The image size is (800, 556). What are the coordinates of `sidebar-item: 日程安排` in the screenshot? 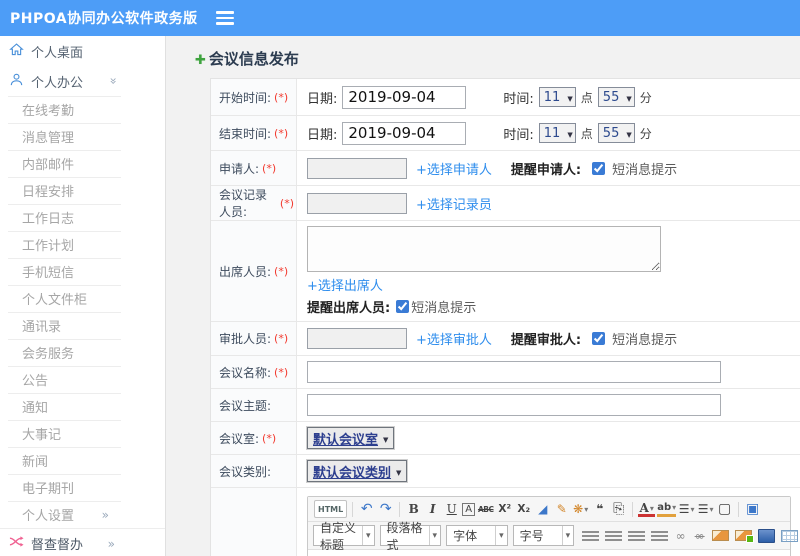 It's located at (82, 190).